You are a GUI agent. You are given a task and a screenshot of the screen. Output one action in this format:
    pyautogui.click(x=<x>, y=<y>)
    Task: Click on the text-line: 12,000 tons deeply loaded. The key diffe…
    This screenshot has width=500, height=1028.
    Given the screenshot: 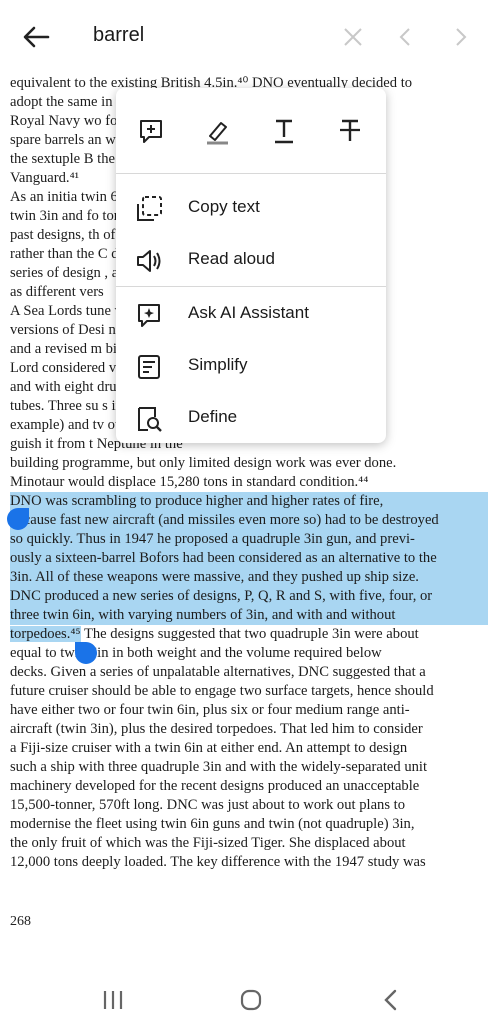 What is the action you would take?
    pyautogui.click(x=249, y=862)
    